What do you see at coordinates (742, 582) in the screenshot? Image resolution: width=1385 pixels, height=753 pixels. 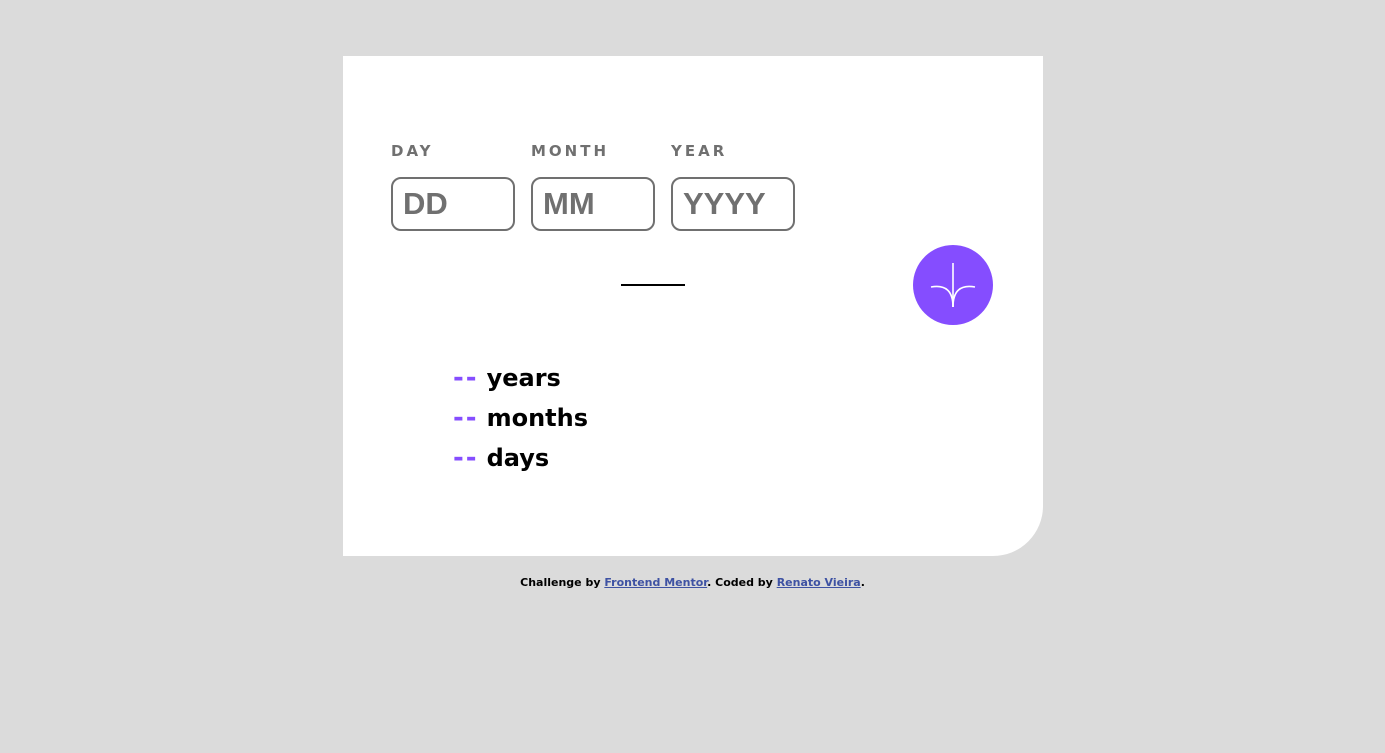 I see `attribution-middle: . Coded by` at bounding box center [742, 582].